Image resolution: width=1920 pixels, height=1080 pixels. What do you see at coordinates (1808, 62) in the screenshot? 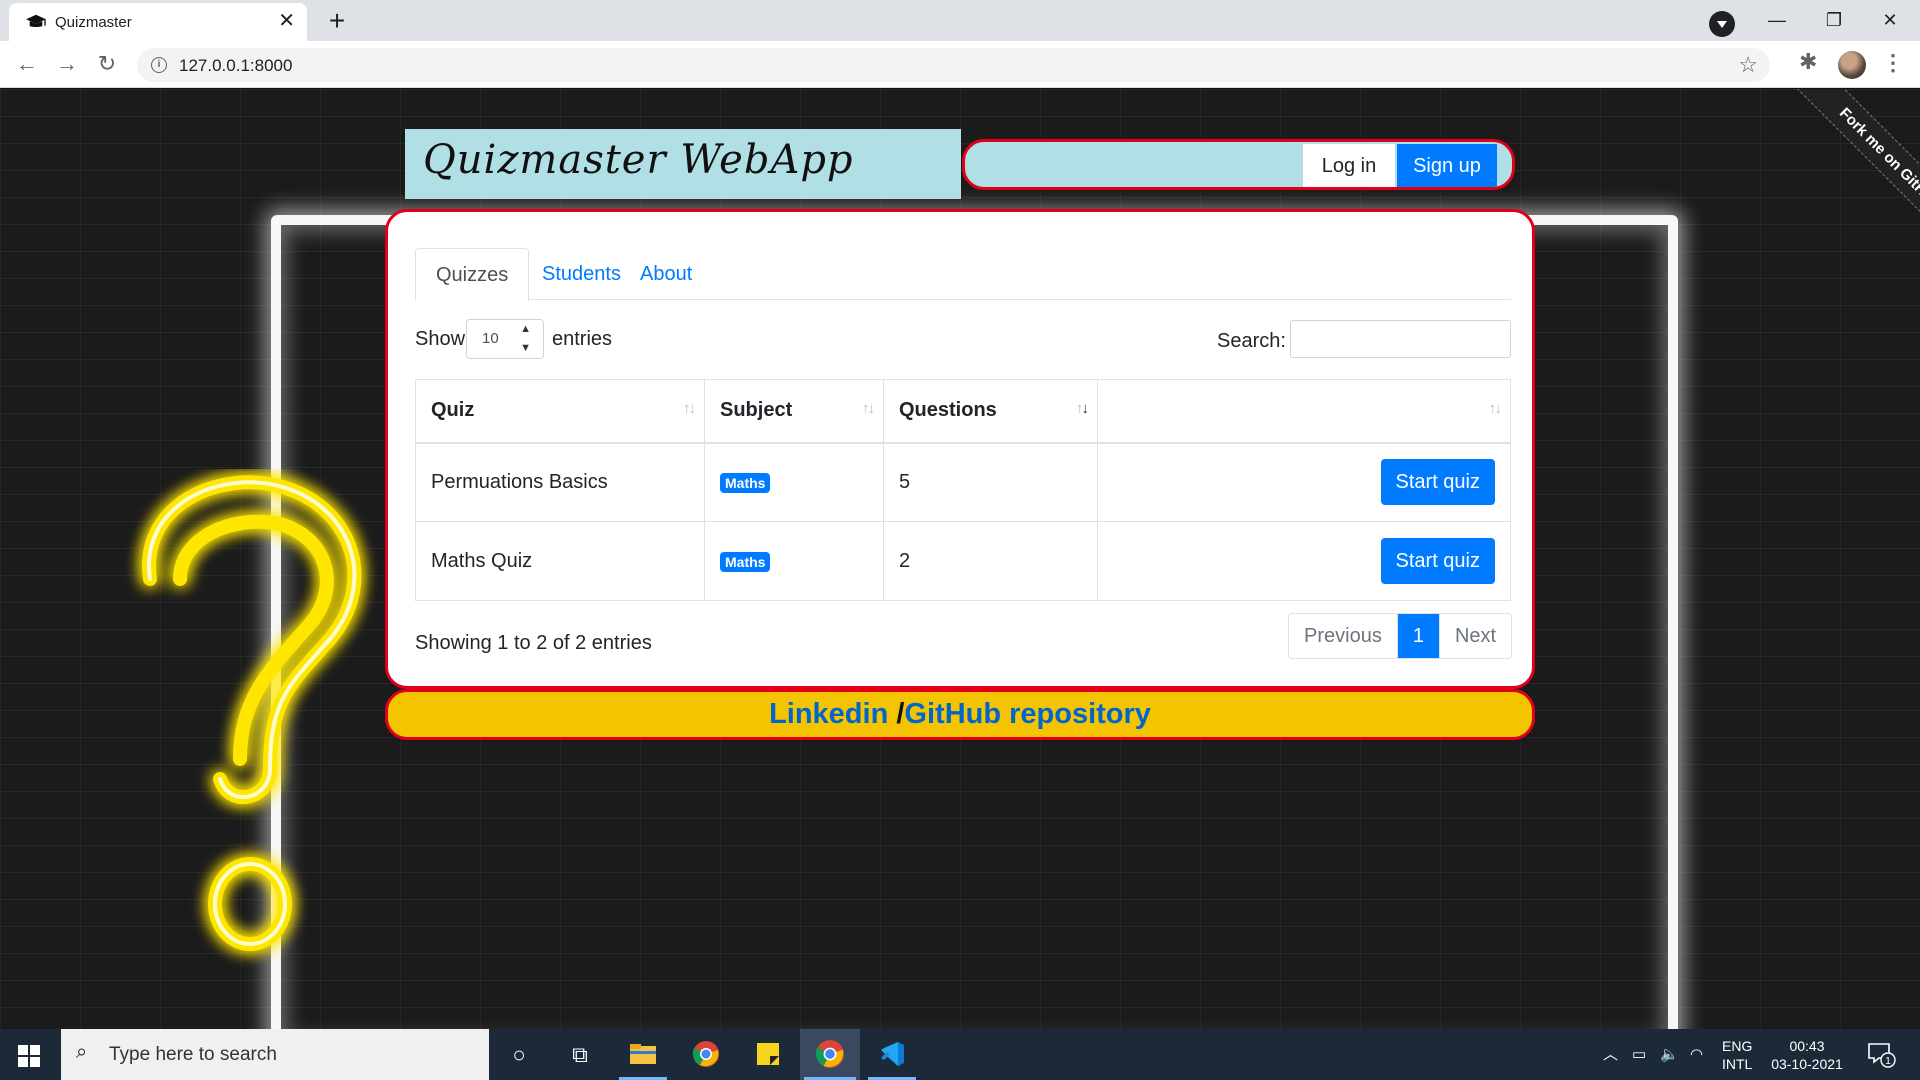
I see `extensions-icon: ✱` at bounding box center [1808, 62].